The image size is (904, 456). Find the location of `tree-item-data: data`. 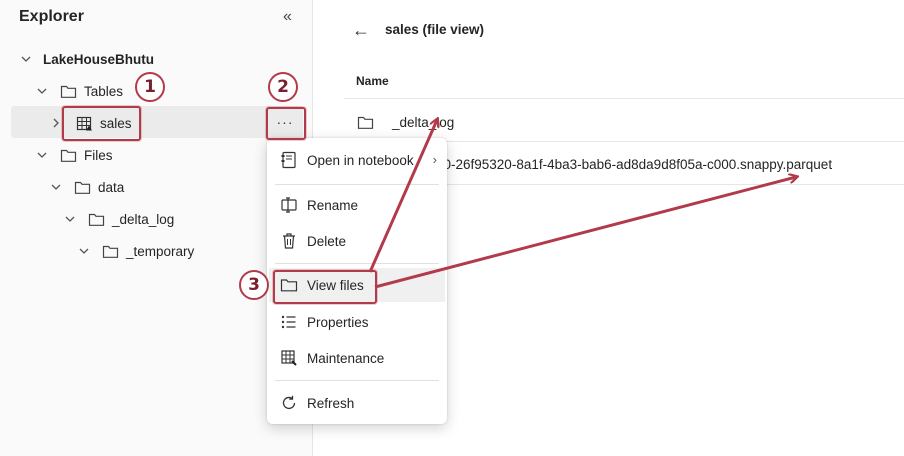

tree-item-data: data is located at coordinates (86, 187).